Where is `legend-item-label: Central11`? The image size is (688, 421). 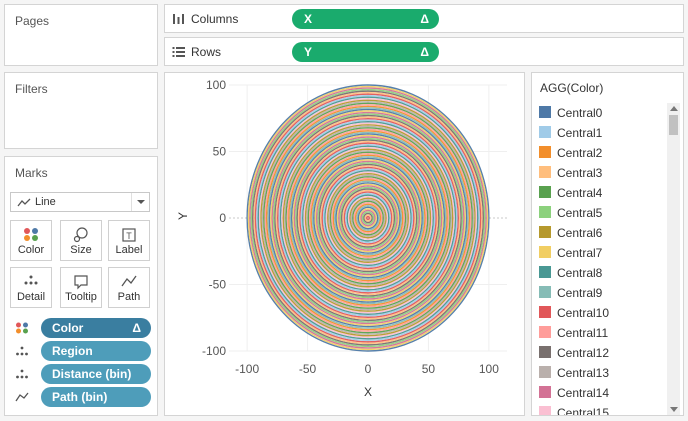 legend-item-label: Central11 is located at coordinates (583, 333).